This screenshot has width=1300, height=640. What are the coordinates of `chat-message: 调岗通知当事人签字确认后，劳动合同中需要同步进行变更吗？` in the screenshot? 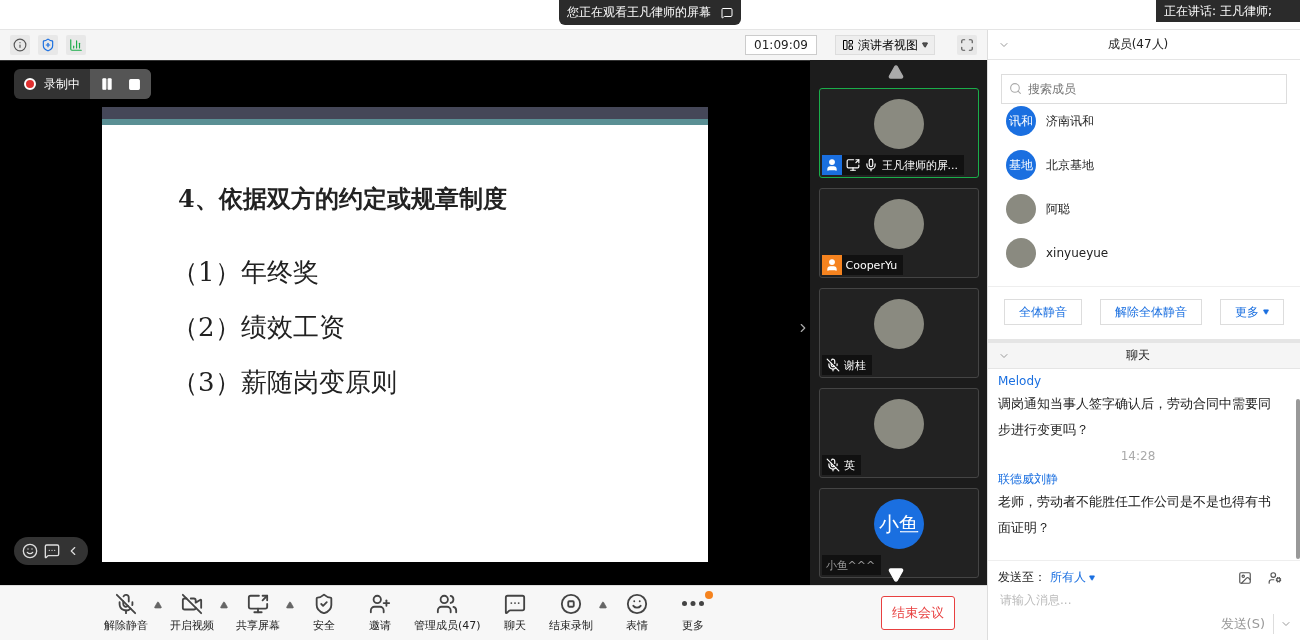 It's located at (1135, 417).